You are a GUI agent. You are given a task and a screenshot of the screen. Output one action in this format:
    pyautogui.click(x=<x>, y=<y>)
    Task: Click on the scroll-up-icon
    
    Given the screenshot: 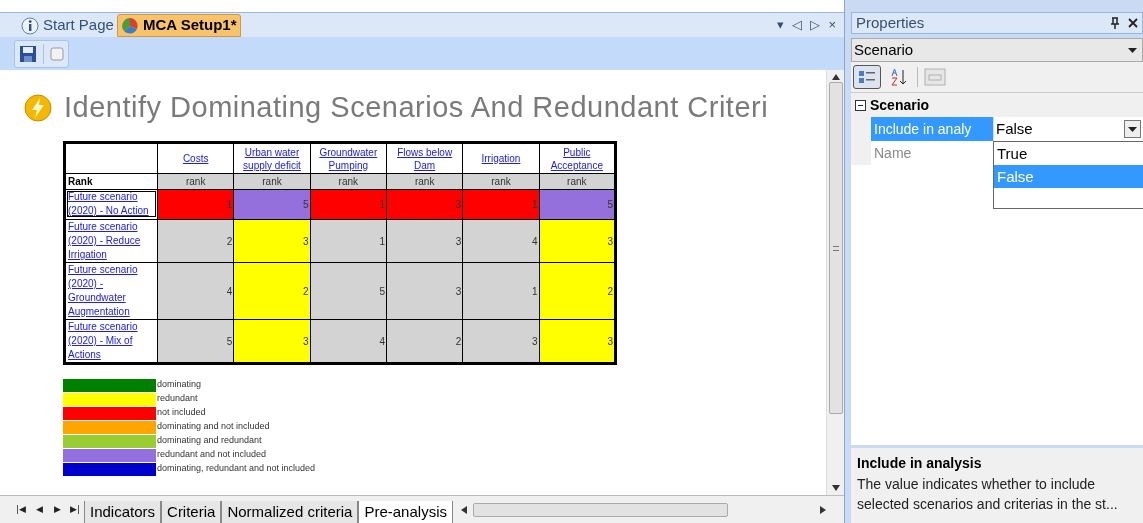 What is the action you would take?
    pyautogui.click(x=835, y=77)
    